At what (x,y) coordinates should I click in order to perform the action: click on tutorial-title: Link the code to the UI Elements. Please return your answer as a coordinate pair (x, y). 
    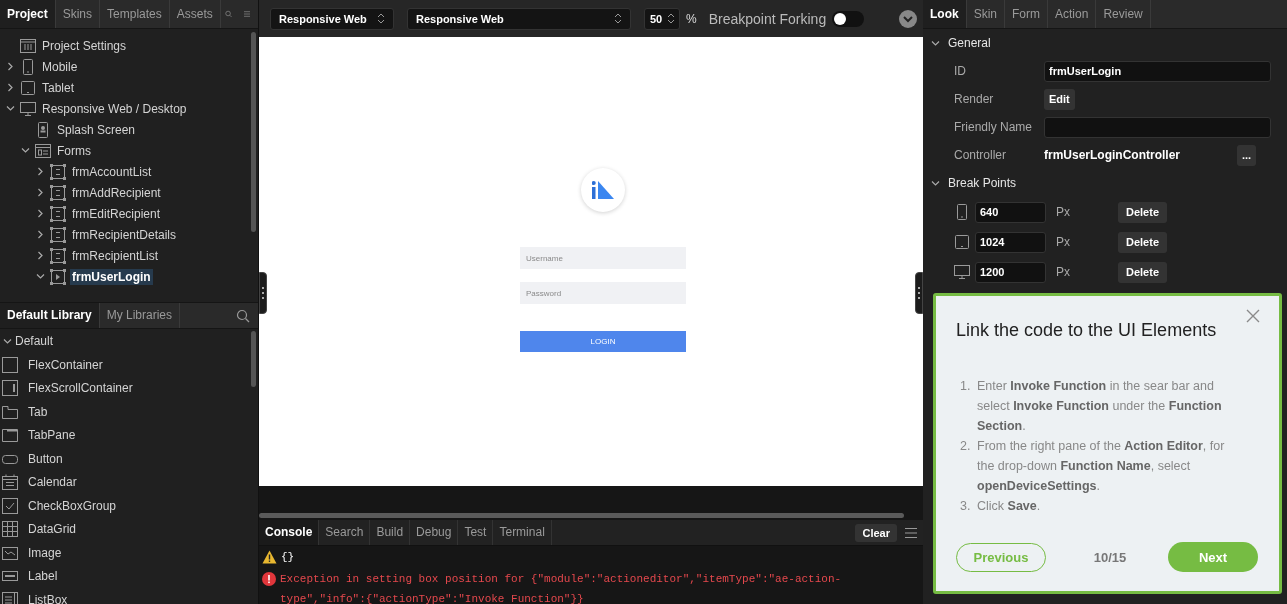
    Looking at the image, I should click on (1087, 330).